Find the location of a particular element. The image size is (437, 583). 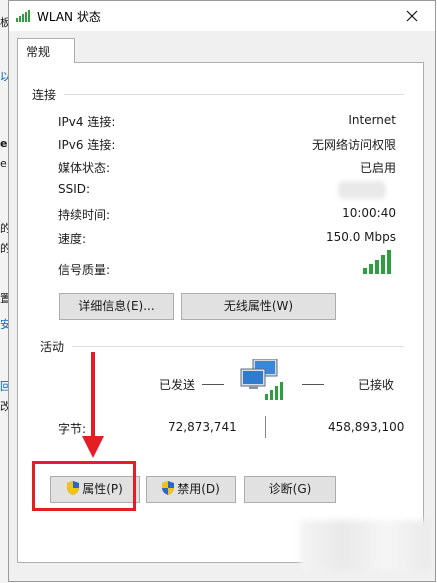

bytes-received-value: 458,893,100 is located at coordinates (366, 427).